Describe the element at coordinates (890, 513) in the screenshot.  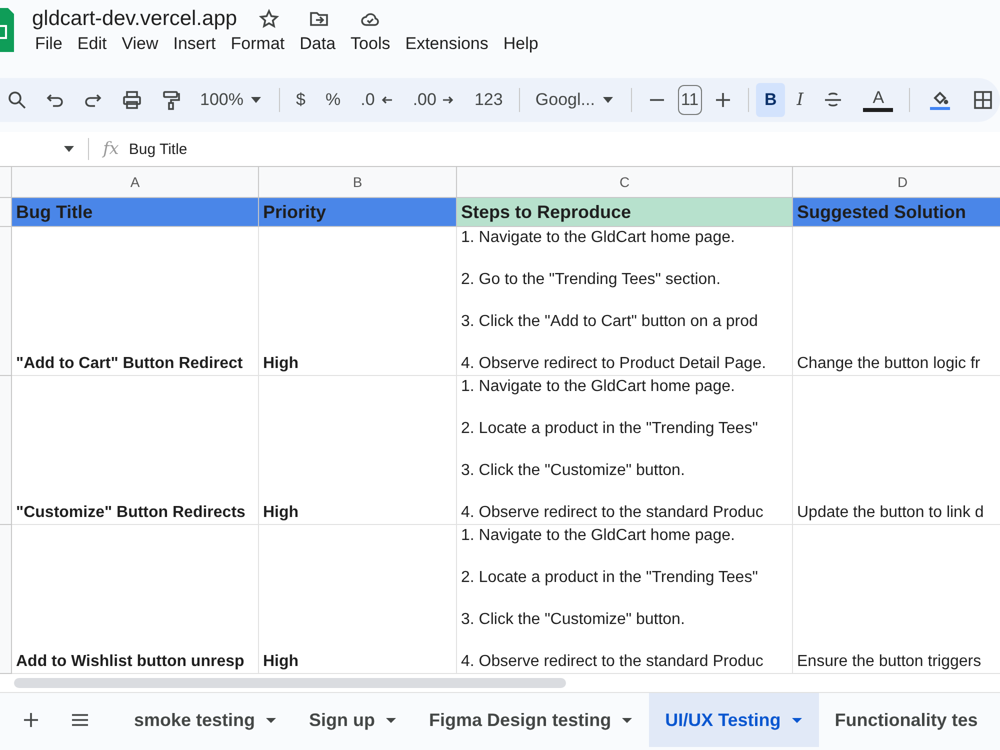
I see `table-cell: Update the button to link d` at that location.